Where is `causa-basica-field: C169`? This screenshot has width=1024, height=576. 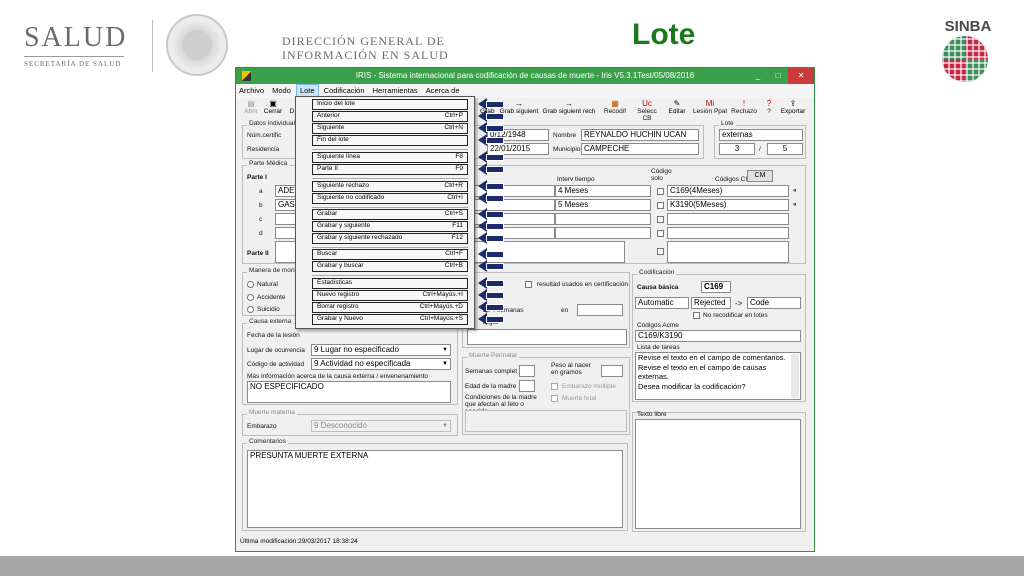
causa-basica-field: C169 is located at coordinates (716, 287).